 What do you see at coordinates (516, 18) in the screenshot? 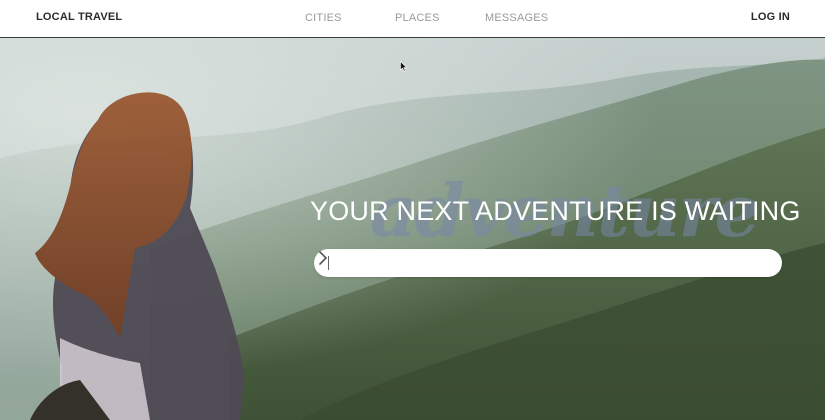
I see `nav-item-messages: MESSAGES` at bounding box center [516, 18].